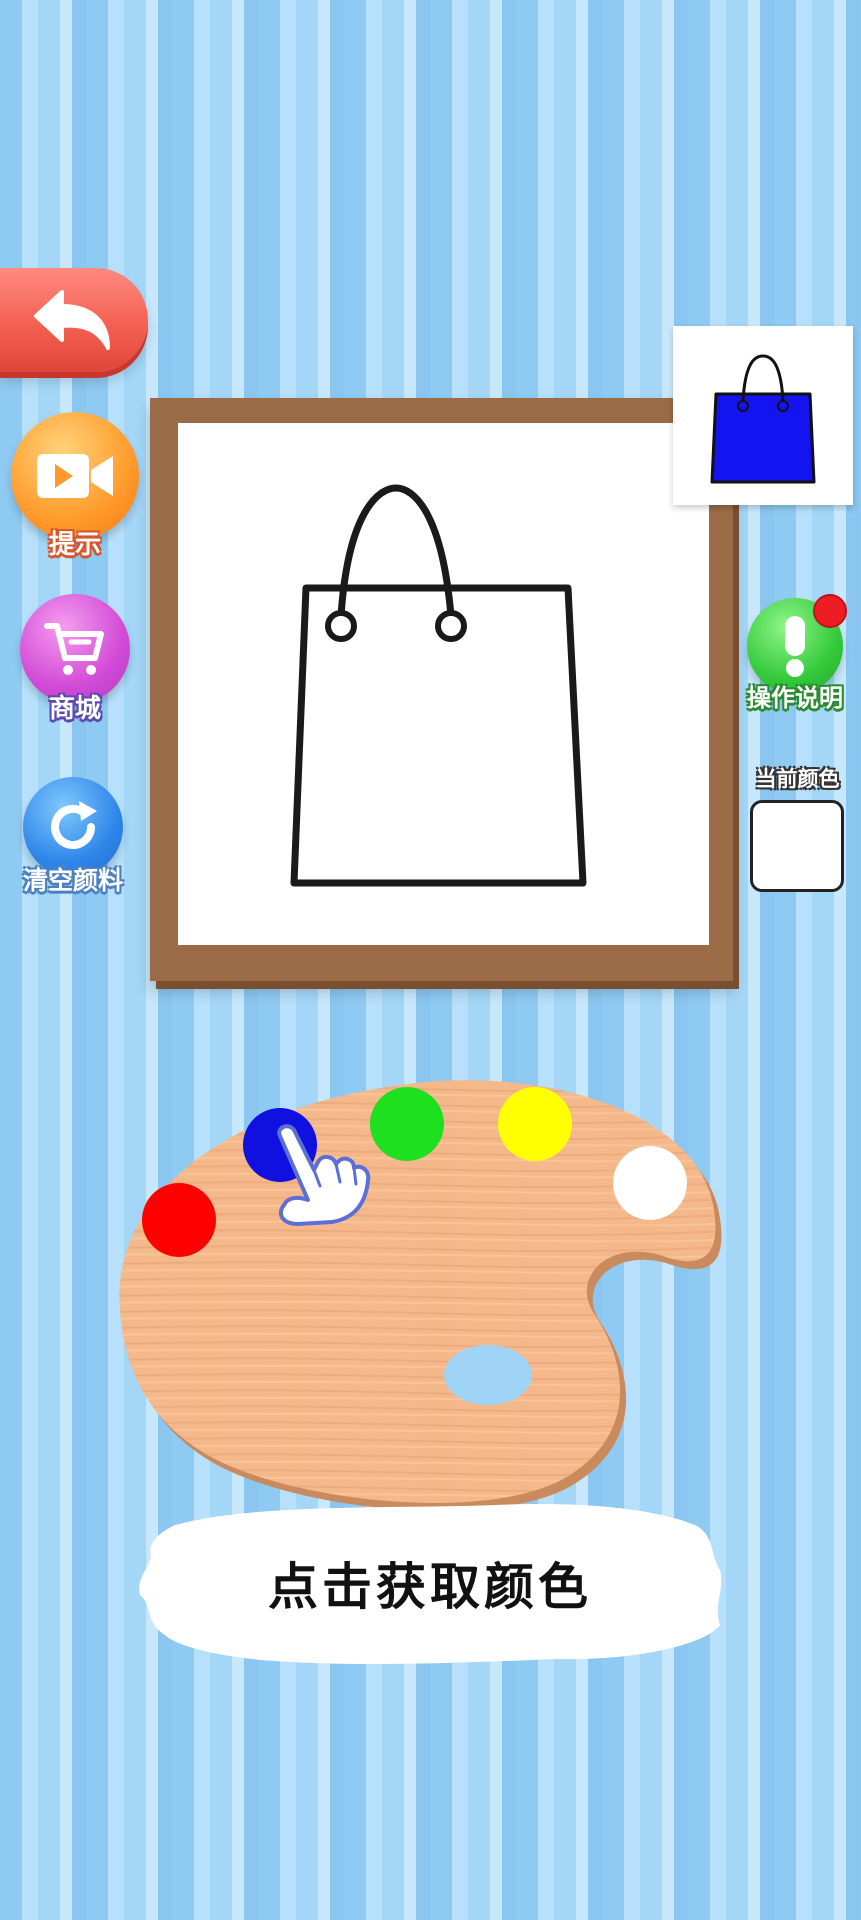  I want to click on shop-button: 商城, so click(75, 659).